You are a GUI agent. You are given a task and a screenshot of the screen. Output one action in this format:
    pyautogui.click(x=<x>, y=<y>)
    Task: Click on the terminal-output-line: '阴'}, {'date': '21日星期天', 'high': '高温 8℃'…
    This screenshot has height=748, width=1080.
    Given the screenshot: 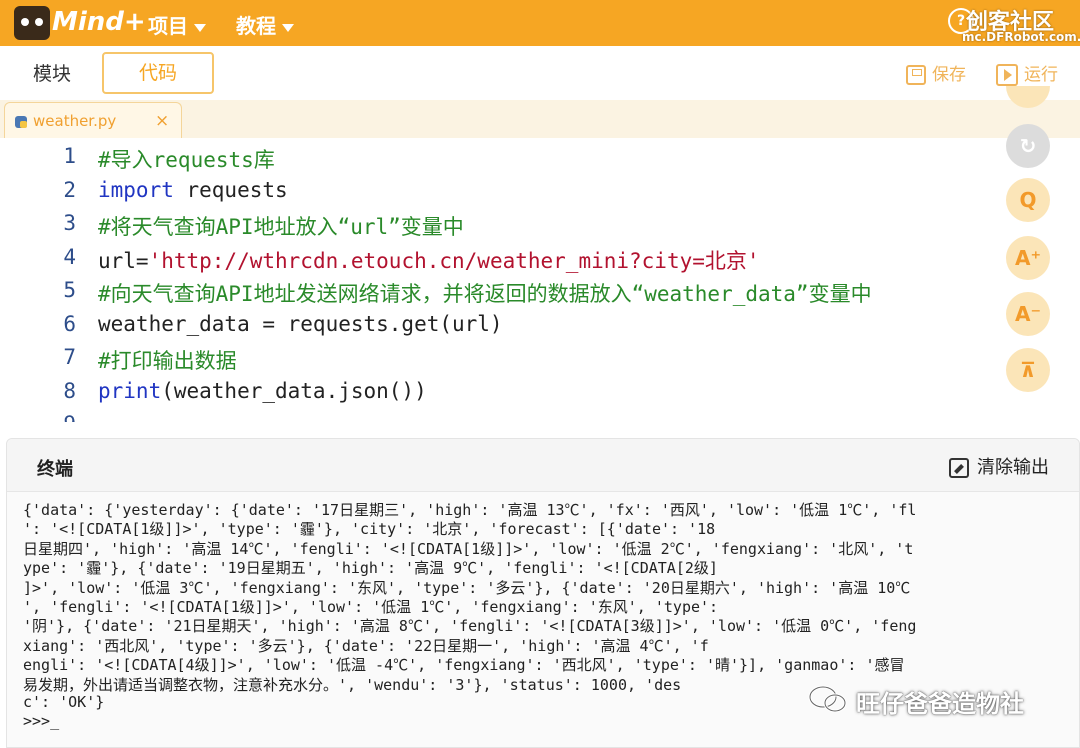 What is the action you would take?
    pyautogui.click(x=470, y=626)
    